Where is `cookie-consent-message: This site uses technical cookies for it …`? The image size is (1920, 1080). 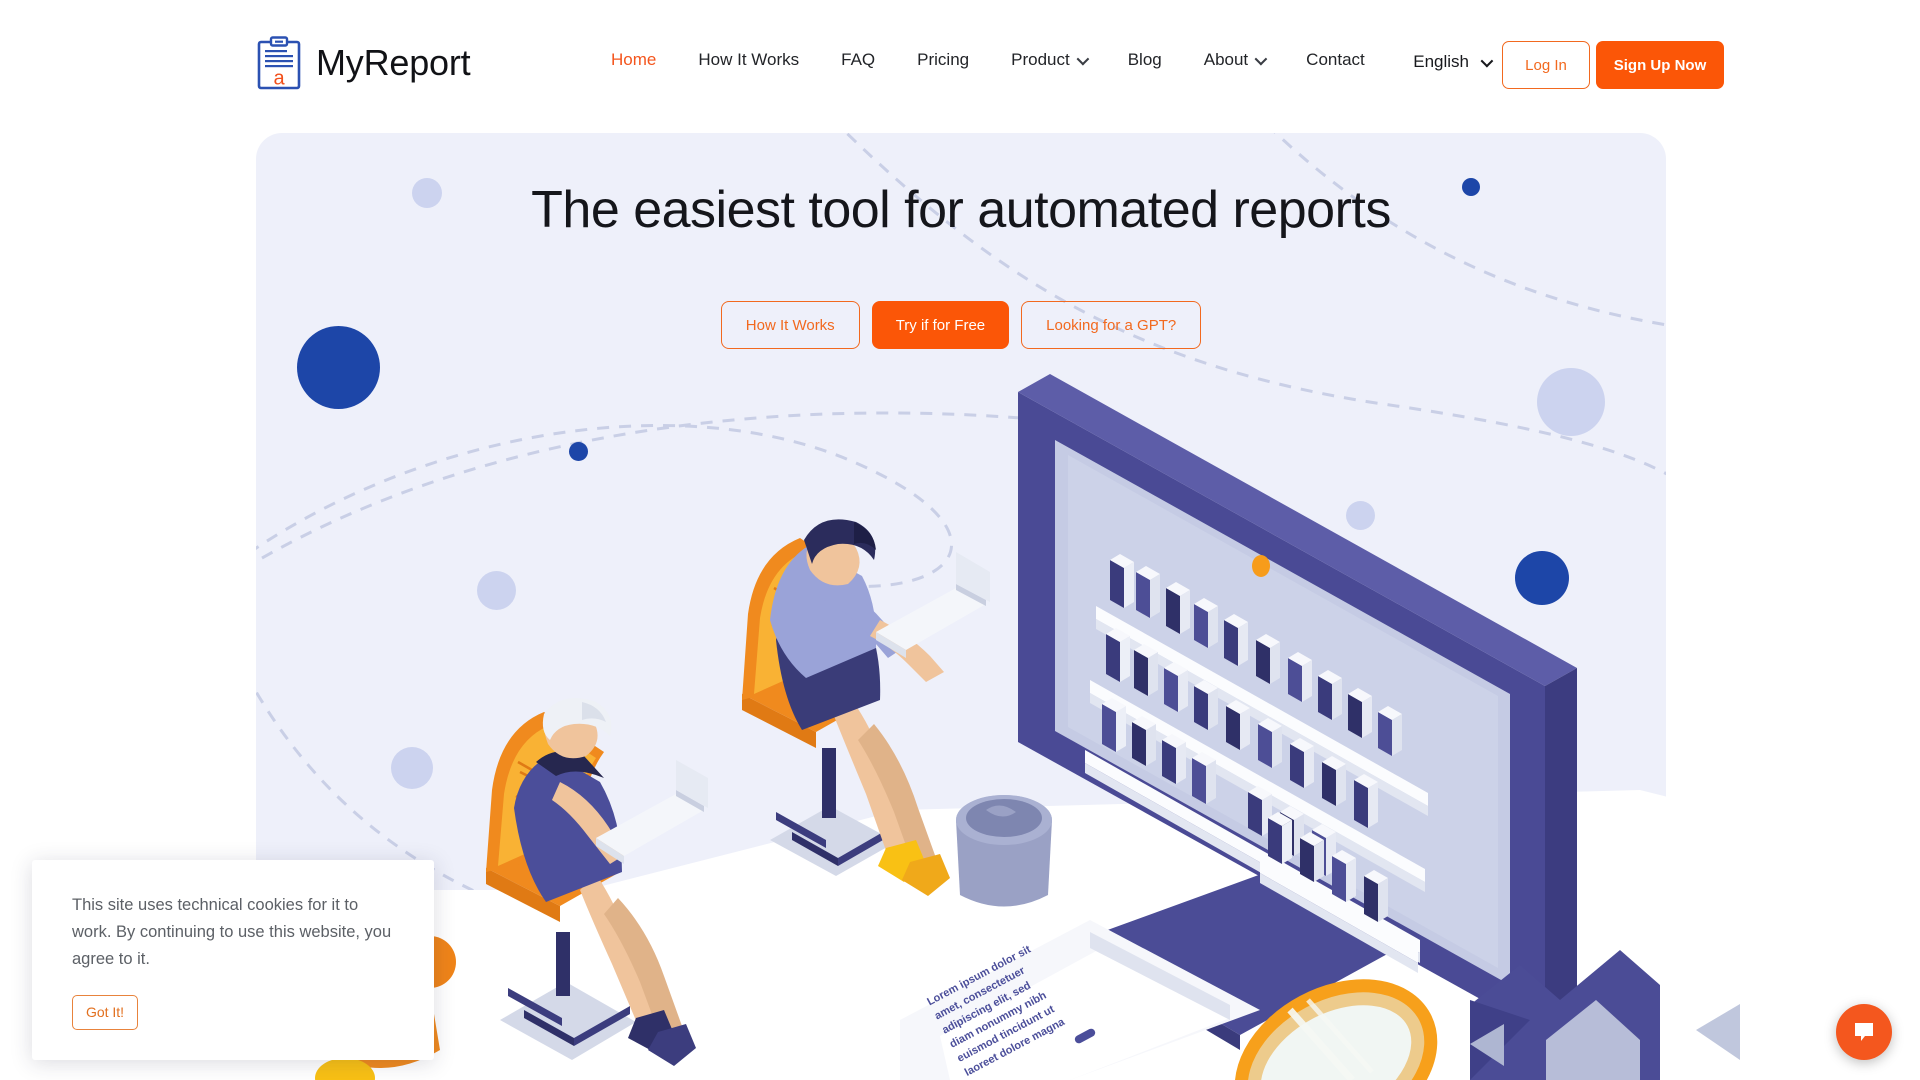
cookie-consent-message: This site uses technical cookies for it … is located at coordinates (232, 932).